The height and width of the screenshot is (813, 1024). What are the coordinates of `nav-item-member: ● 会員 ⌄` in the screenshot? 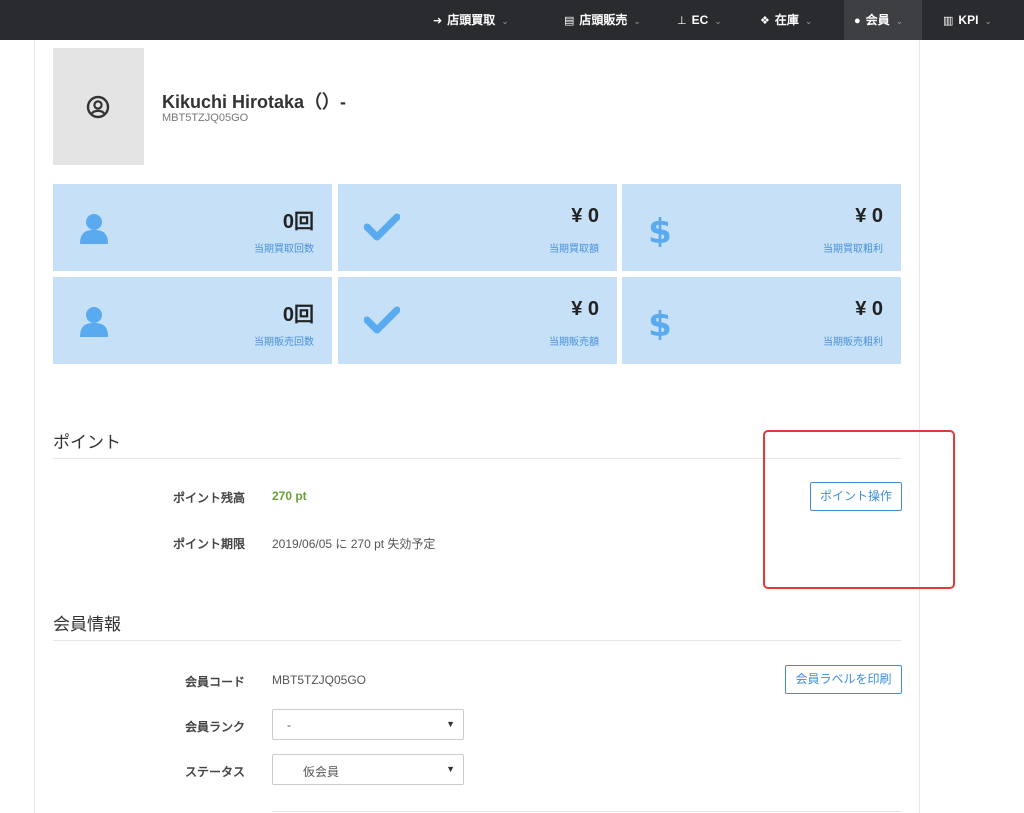 It's located at (883, 20).